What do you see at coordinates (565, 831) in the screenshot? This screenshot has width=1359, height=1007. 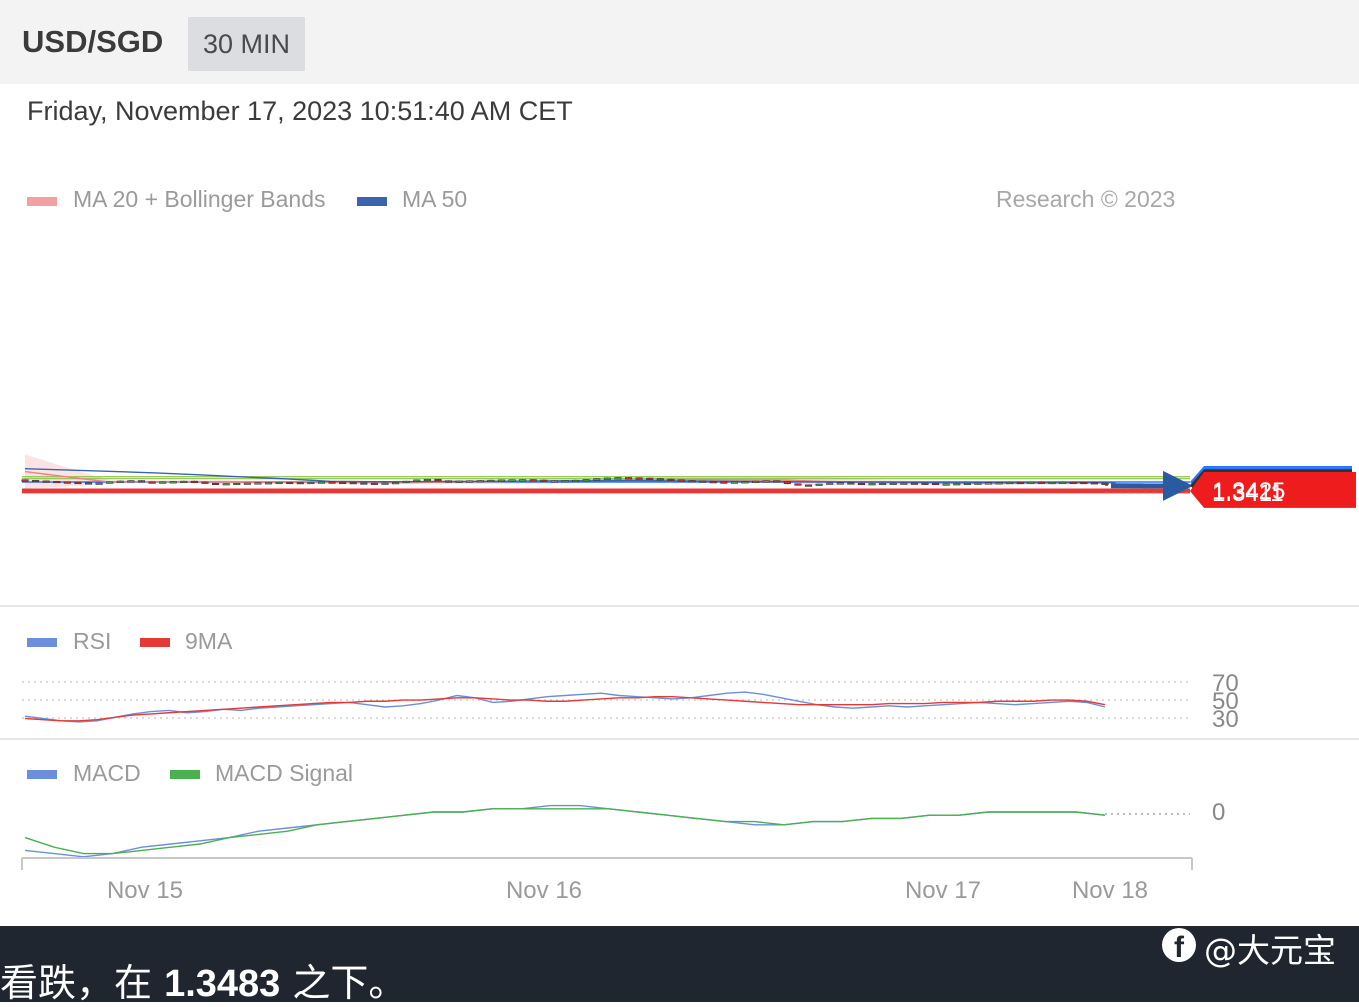 I see `macd-line` at bounding box center [565, 831].